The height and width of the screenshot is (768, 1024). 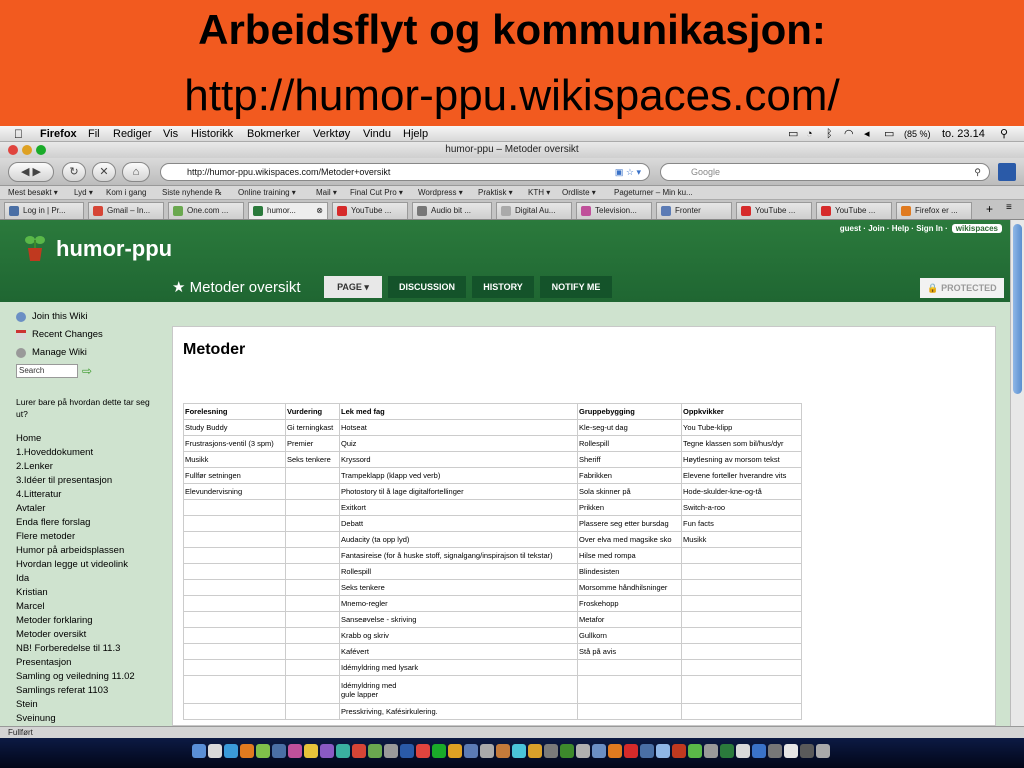 What do you see at coordinates (793, 134) in the screenshot?
I see `screen-icon: ▭` at bounding box center [793, 134].